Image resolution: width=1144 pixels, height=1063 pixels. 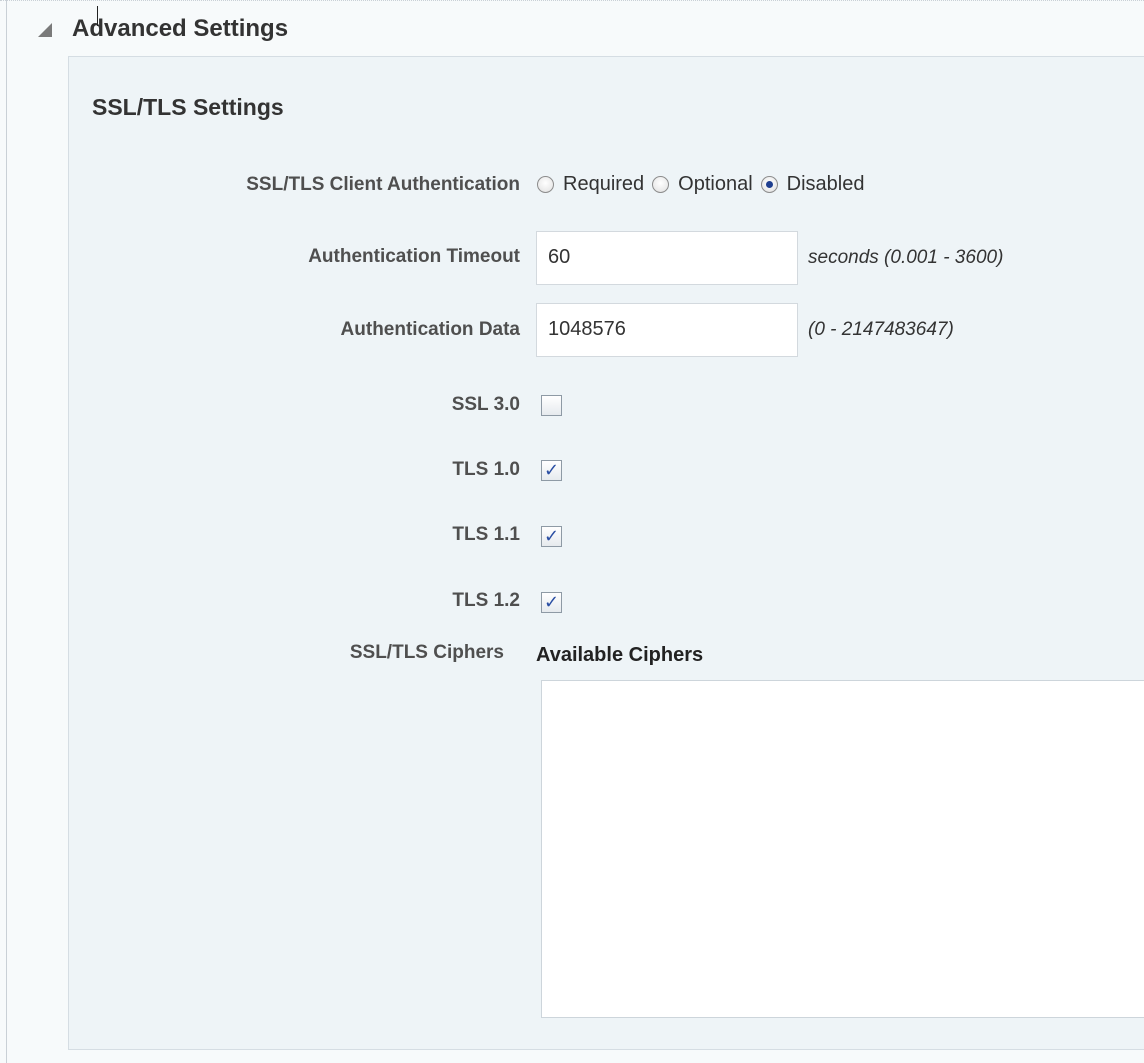 I want to click on auth-data-input: 1048576, so click(x=667, y=330).